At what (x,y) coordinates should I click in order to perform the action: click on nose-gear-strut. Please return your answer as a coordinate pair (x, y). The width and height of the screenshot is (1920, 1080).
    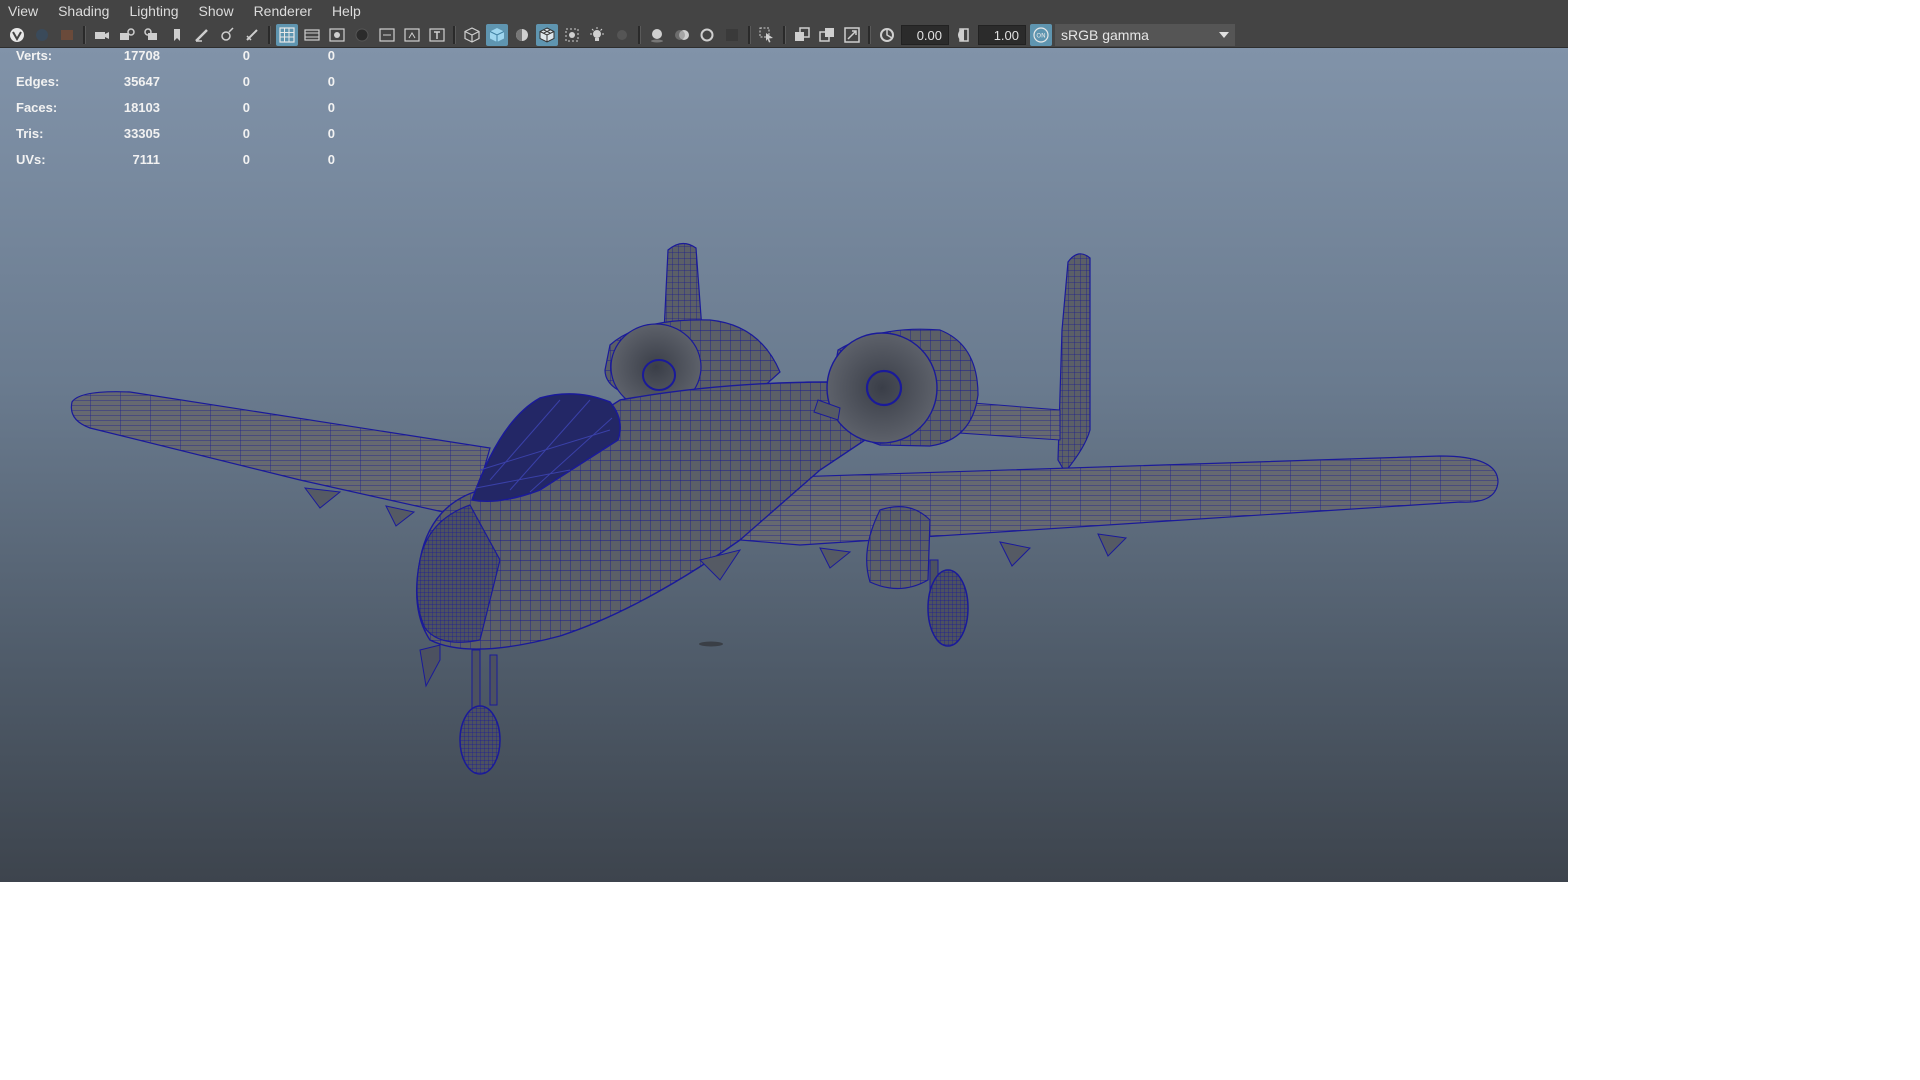
    Looking at the image, I should click on (493, 680).